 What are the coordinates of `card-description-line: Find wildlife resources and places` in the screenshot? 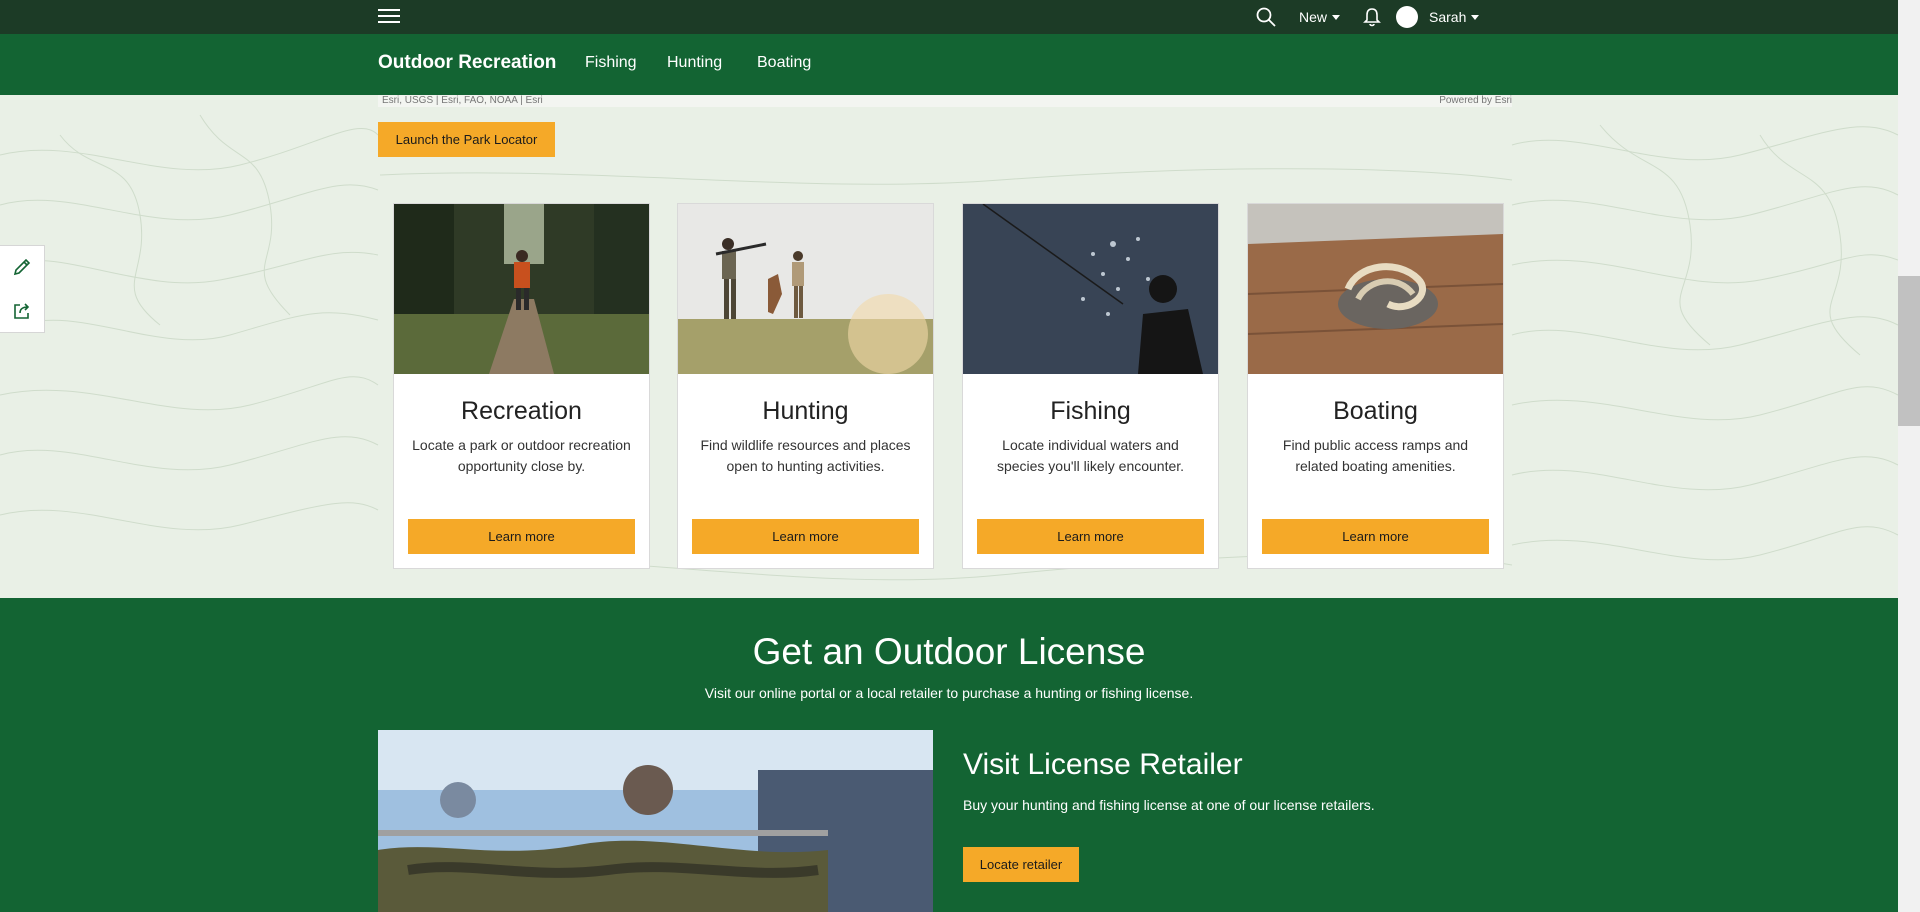 It's located at (805, 445).